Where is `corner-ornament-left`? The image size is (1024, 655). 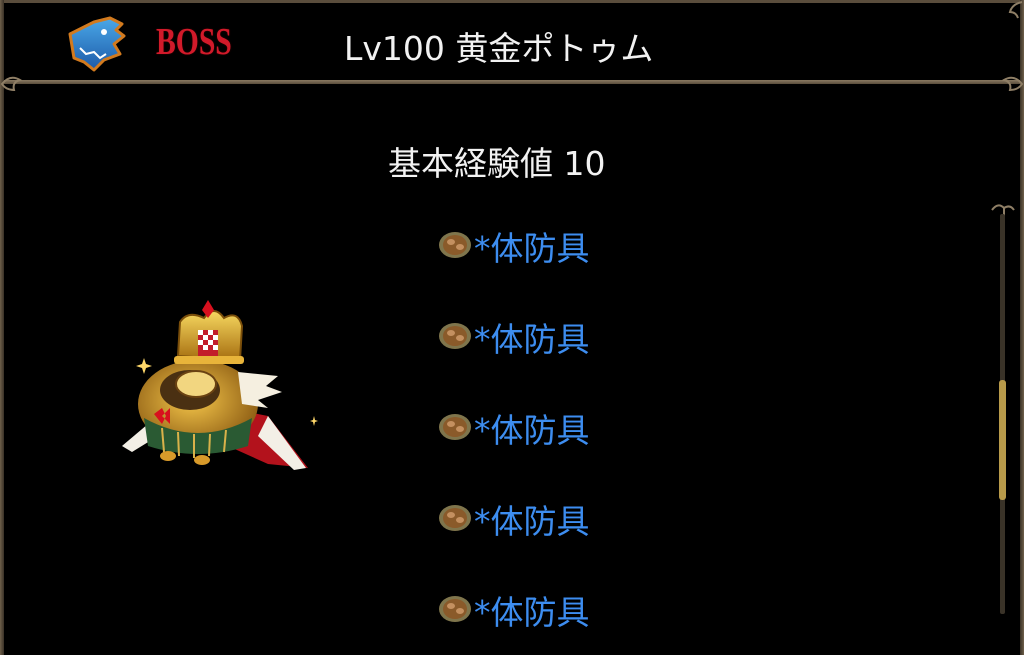 corner-ornament-left is located at coordinates (11, 84).